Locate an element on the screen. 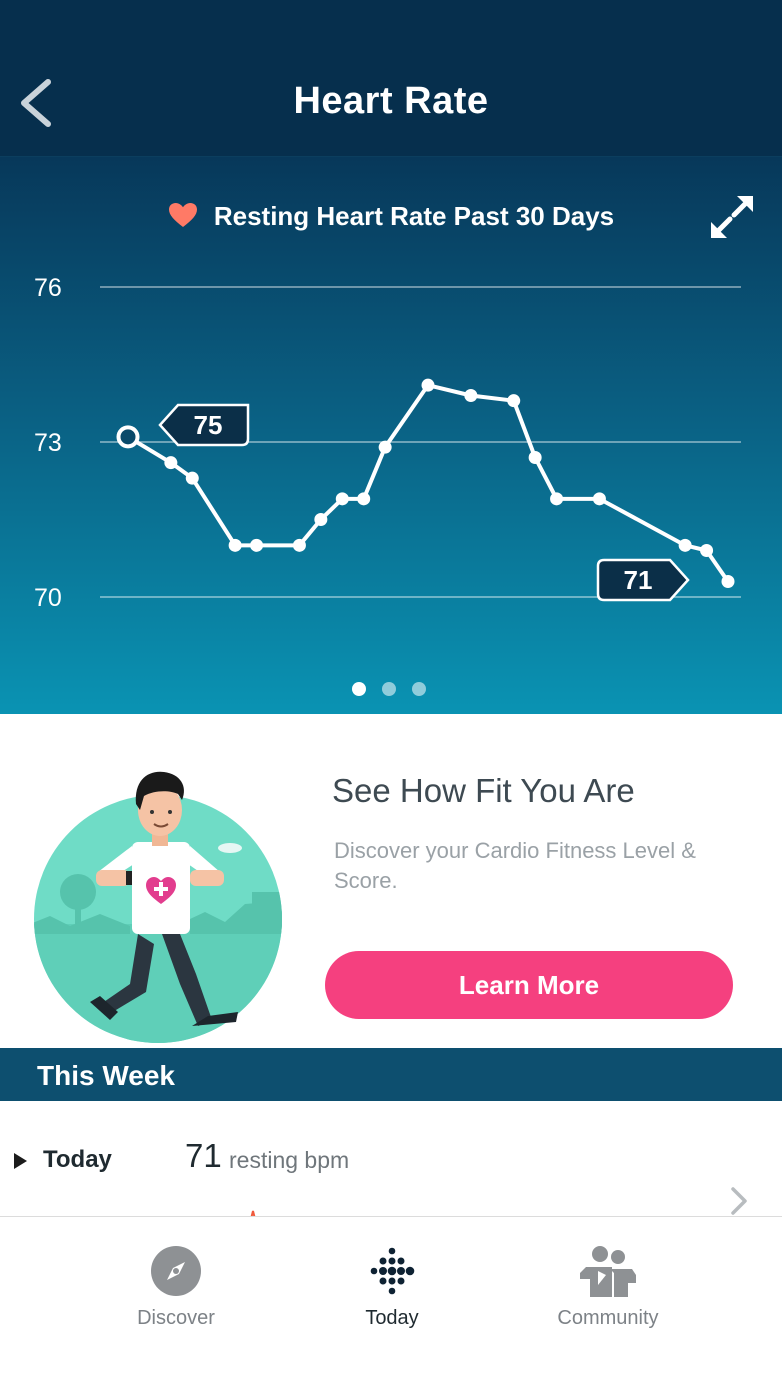 The height and width of the screenshot is (1390, 782). disclosure-triangle-icon is located at coordinates (20, 1161).